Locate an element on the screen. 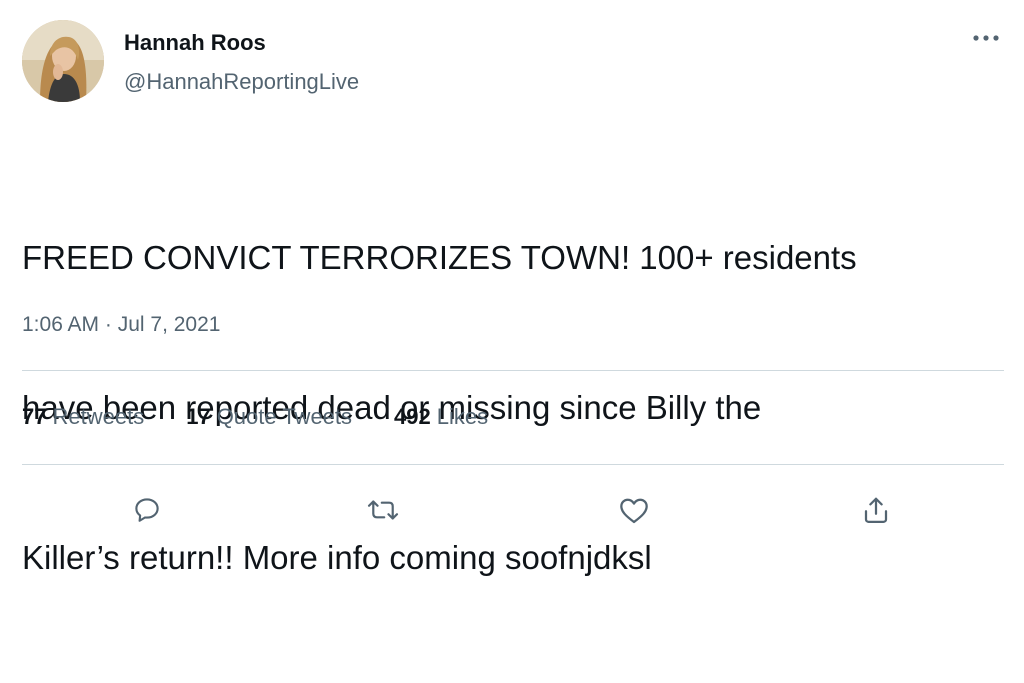 This screenshot has height=683, width=1024. quote-tweets-stat: 17 Quote Tweets is located at coordinates (269, 417).